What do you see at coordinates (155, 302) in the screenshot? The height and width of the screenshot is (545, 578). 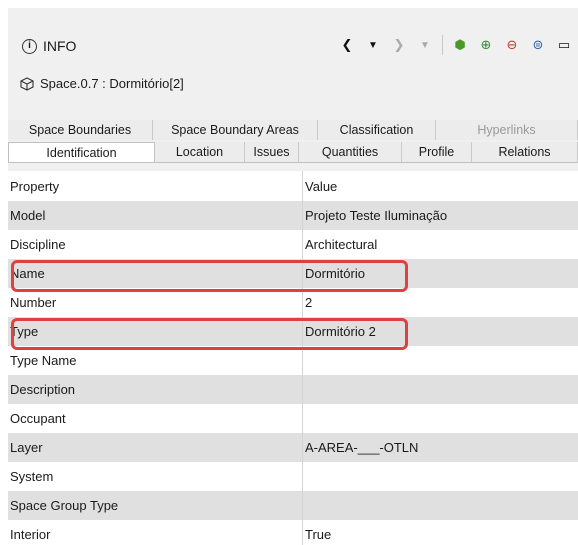 I see `property-cell: Number` at bounding box center [155, 302].